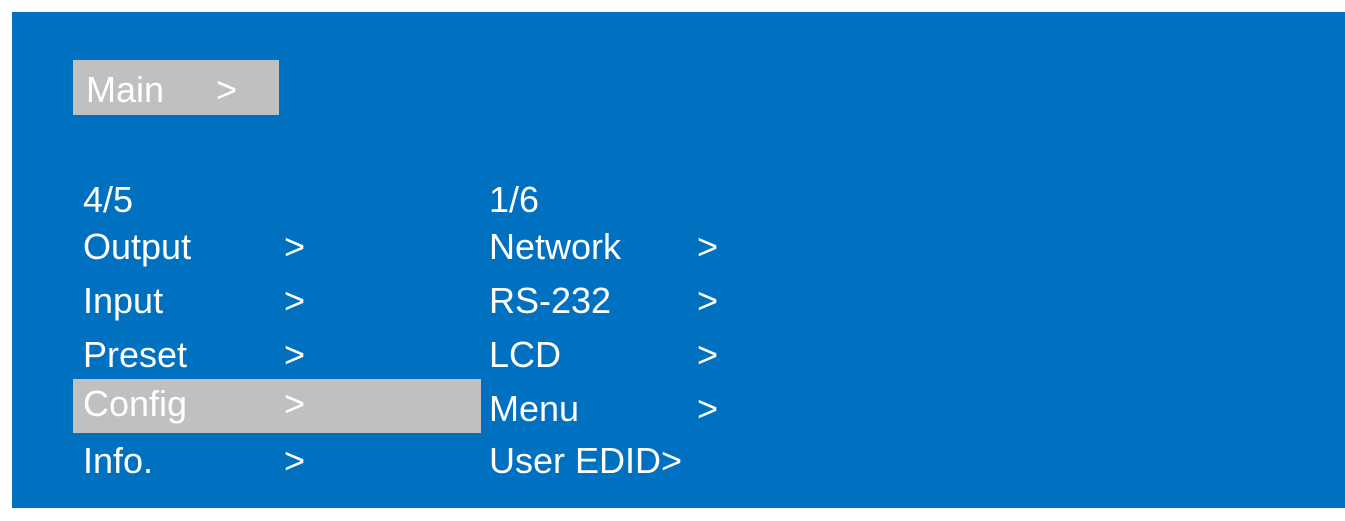 The width and height of the screenshot is (1345, 521). Describe the element at coordinates (108, 199) in the screenshot. I see `left-menu-page-counter: 4/5` at that location.